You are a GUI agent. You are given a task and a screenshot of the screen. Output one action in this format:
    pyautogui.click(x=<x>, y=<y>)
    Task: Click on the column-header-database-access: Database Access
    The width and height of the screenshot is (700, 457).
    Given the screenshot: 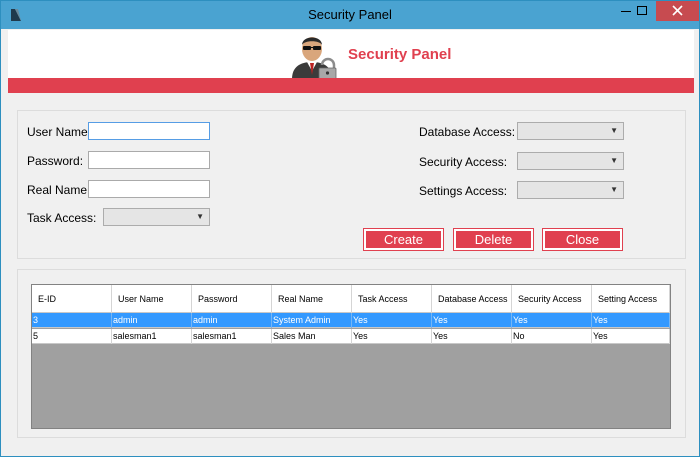 What is the action you would take?
    pyautogui.click(x=472, y=299)
    